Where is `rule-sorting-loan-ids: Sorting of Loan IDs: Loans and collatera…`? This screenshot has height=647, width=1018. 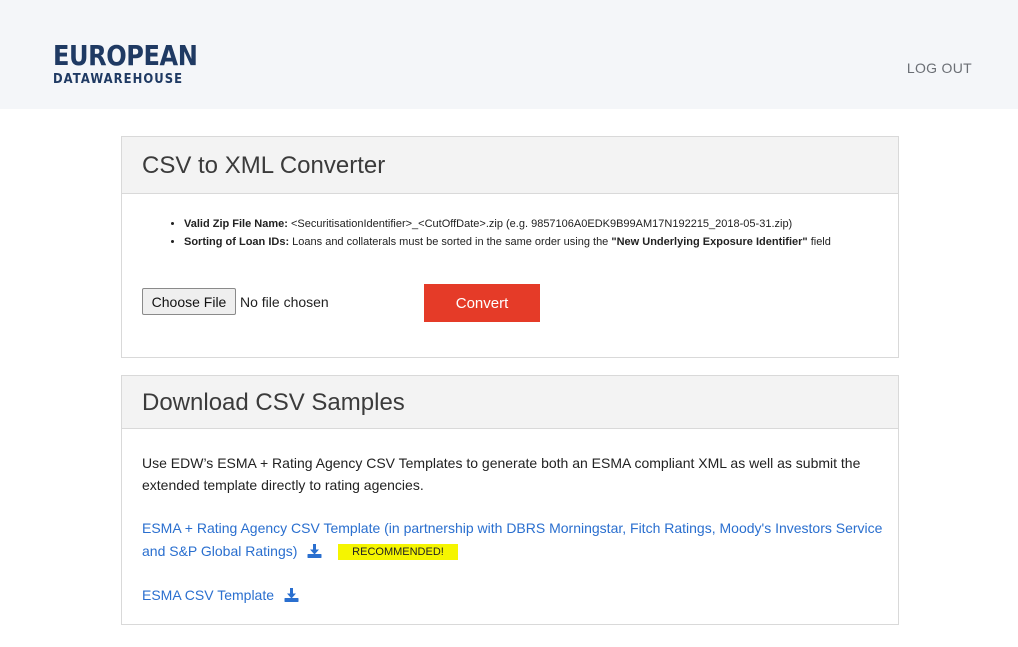
rule-sorting-loan-ids: Sorting of Loan IDs: Loans and collatera… is located at coordinates (534, 242).